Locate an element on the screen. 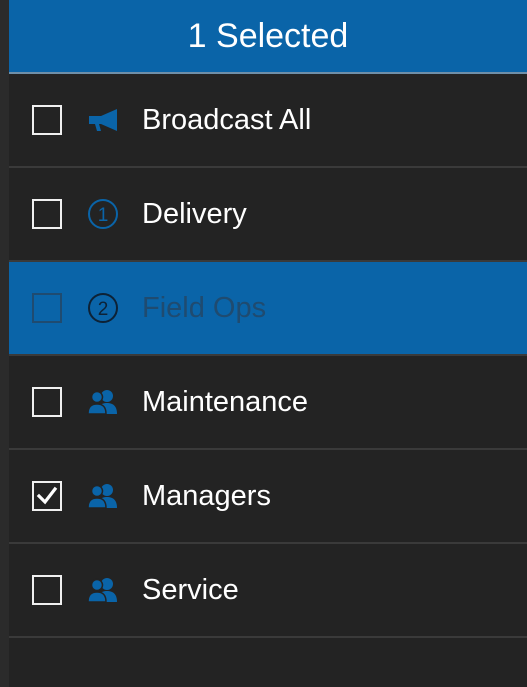 This screenshot has height=687, width=527. checkbox-service is located at coordinates (47, 590).